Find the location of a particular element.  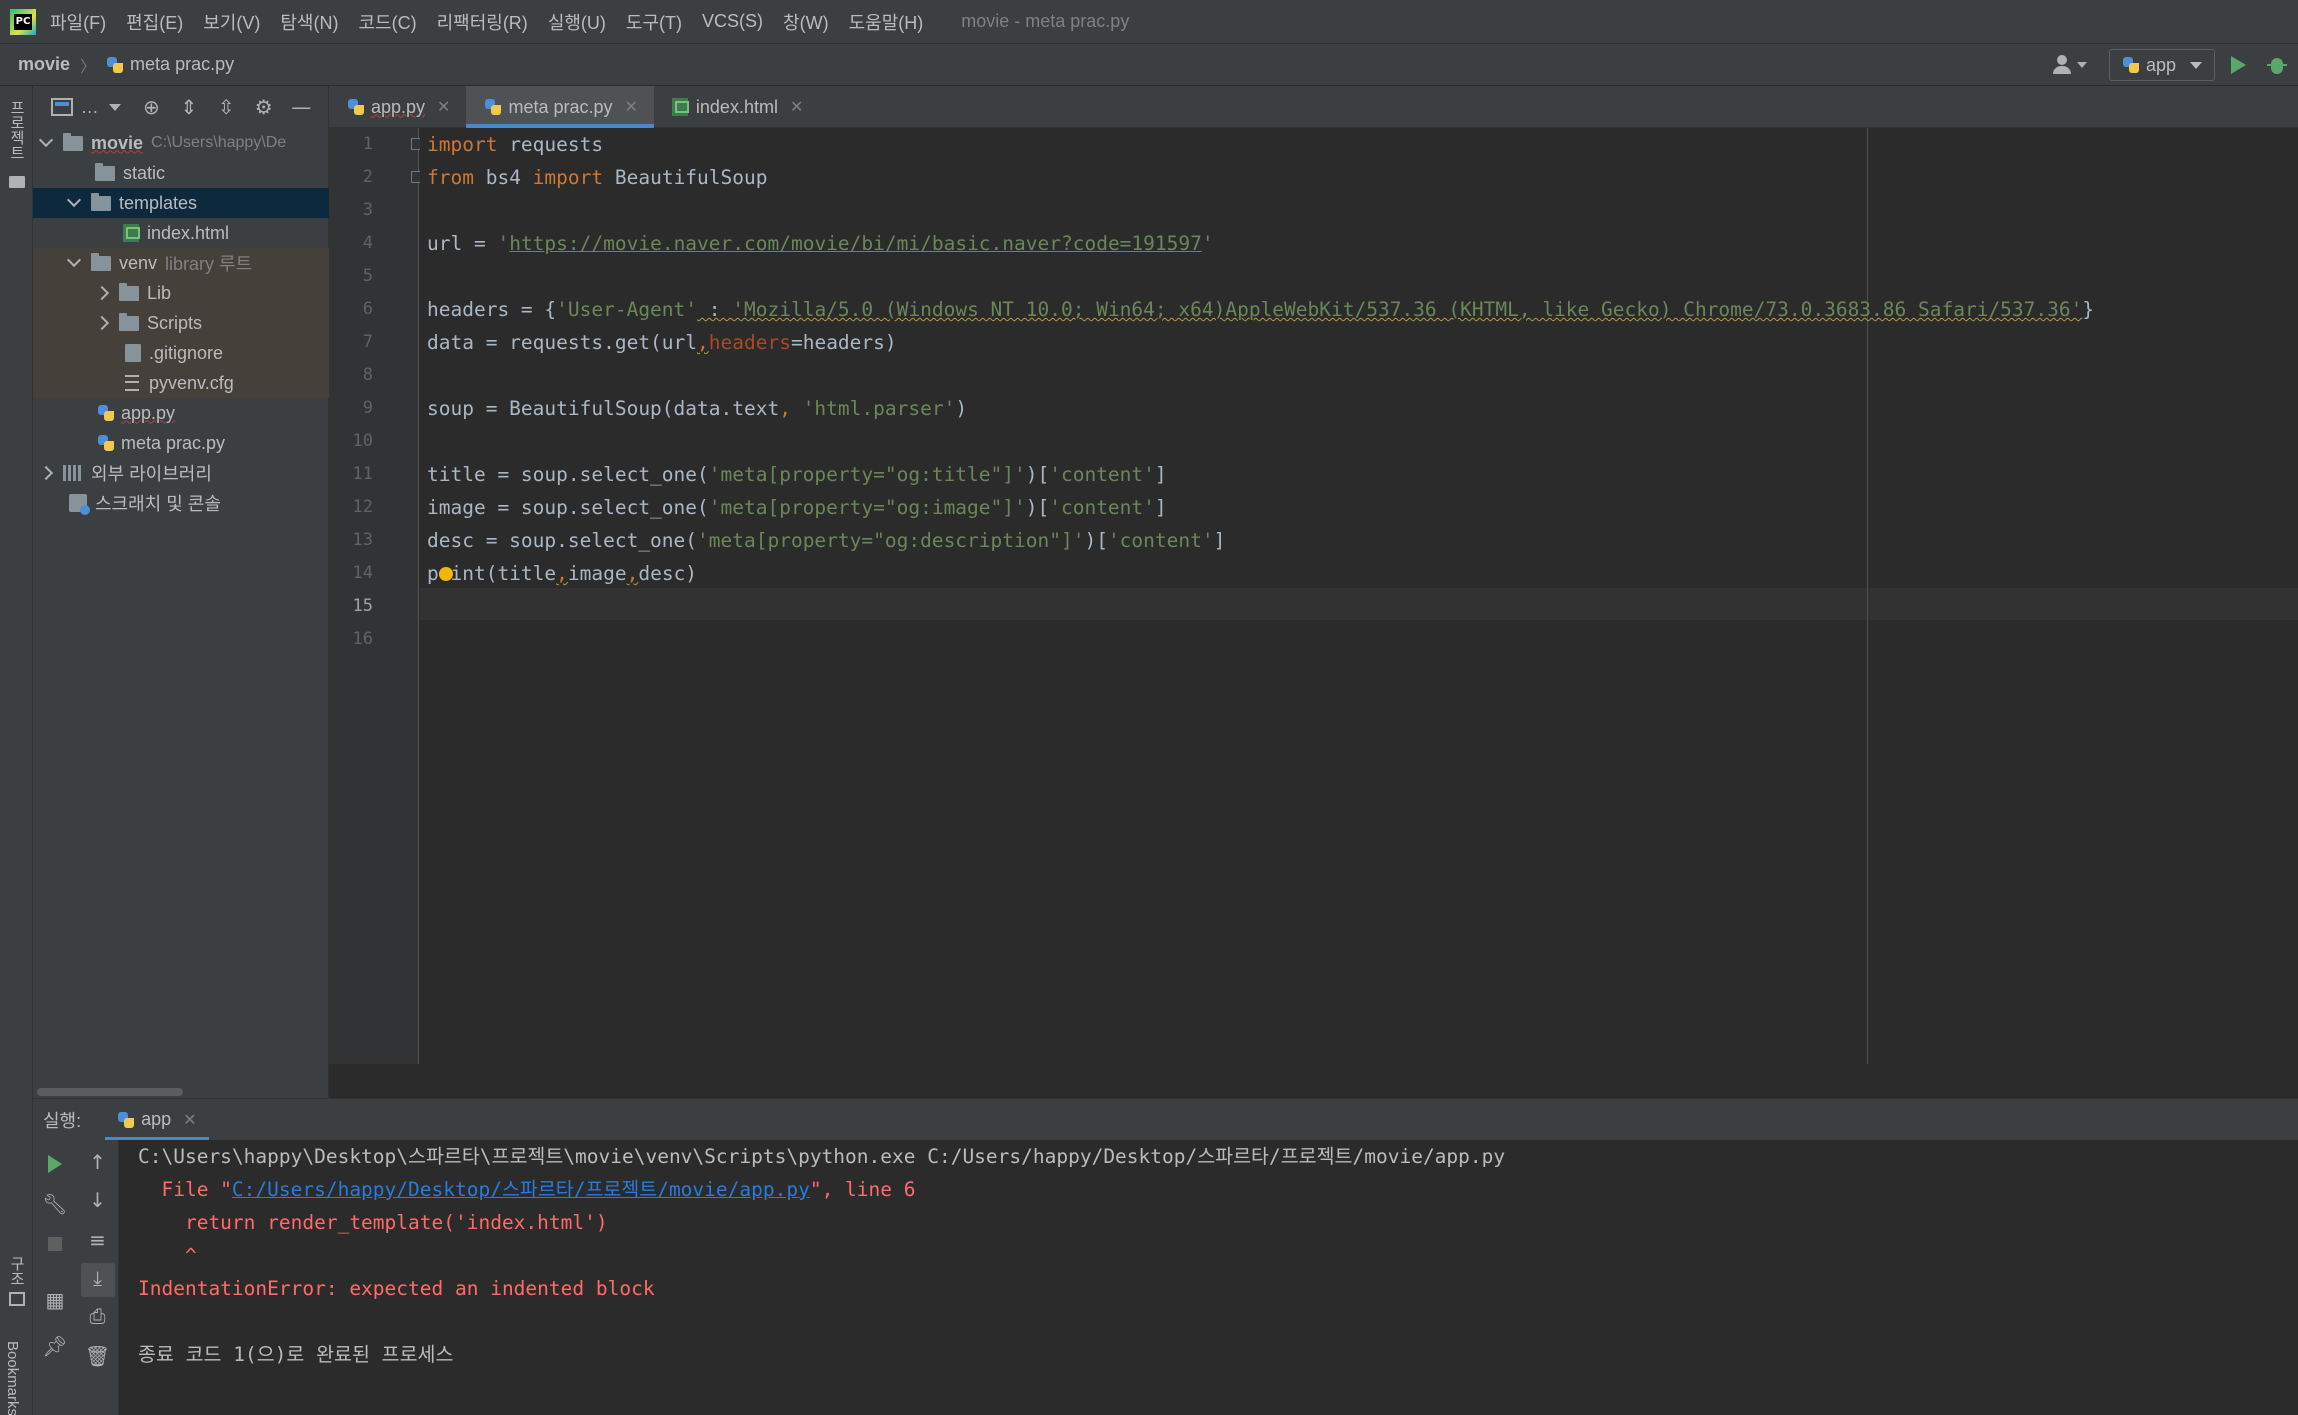

line-number: 11 is located at coordinates (362, 474).